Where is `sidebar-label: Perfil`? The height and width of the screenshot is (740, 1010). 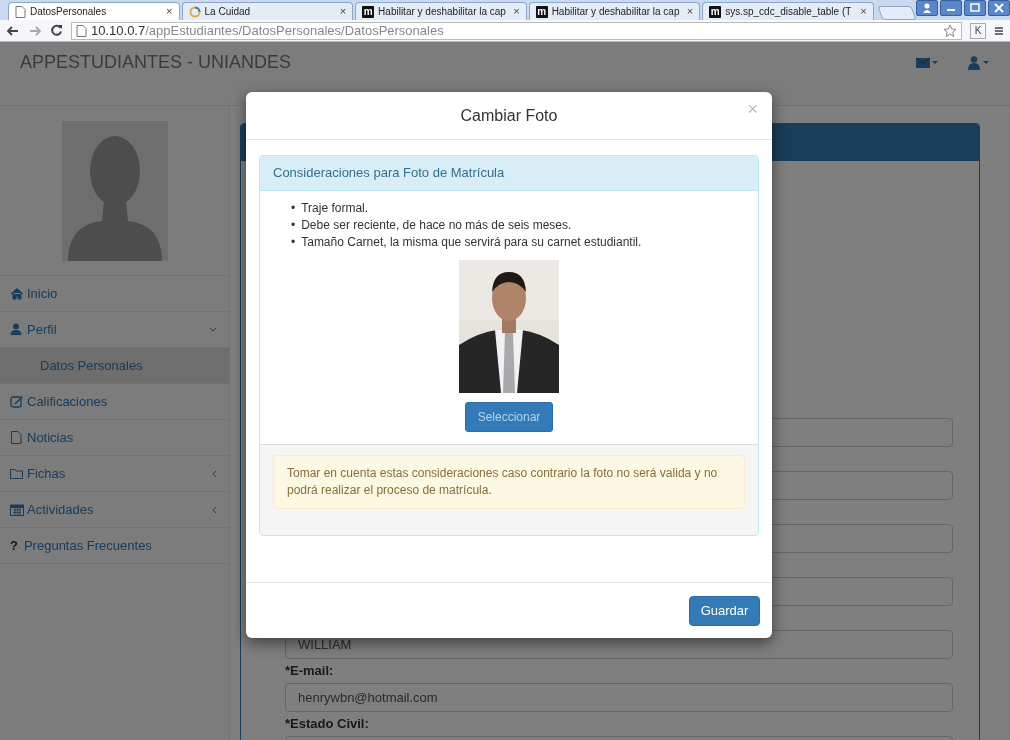
sidebar-label: Perfil is located at coordinates (42, 329).